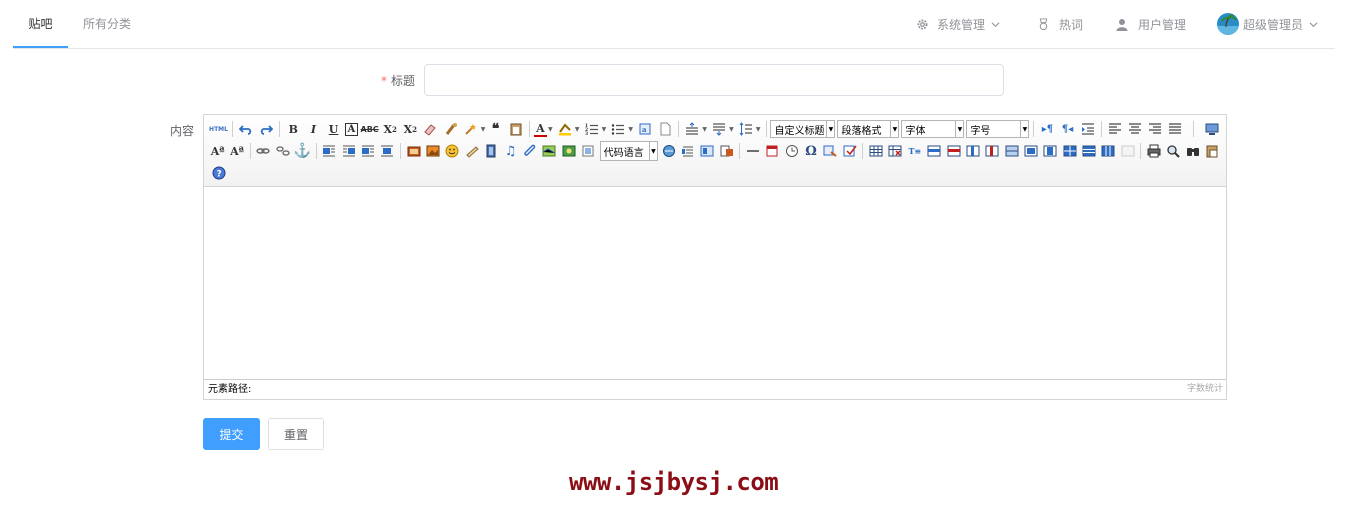 This screenshot has height=508, width=1349. What do you see at coordinates (550, 129) in the screenshot?
I see `font-color-dropdown-icon: ▼` at bounding box center [550, 129].